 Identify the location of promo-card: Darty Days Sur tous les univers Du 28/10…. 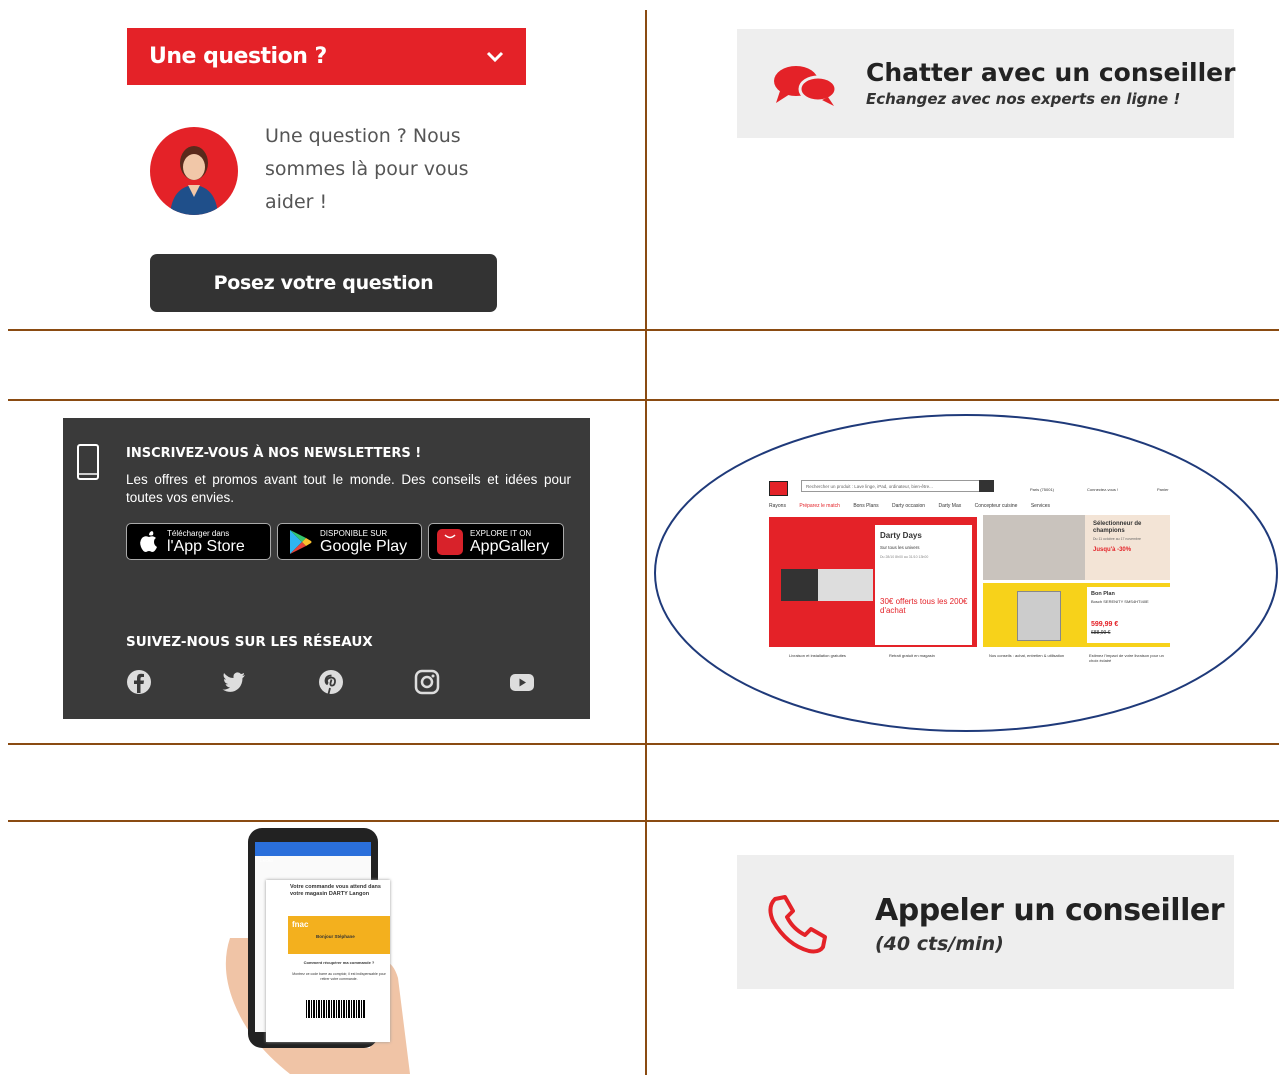
(923, 585).